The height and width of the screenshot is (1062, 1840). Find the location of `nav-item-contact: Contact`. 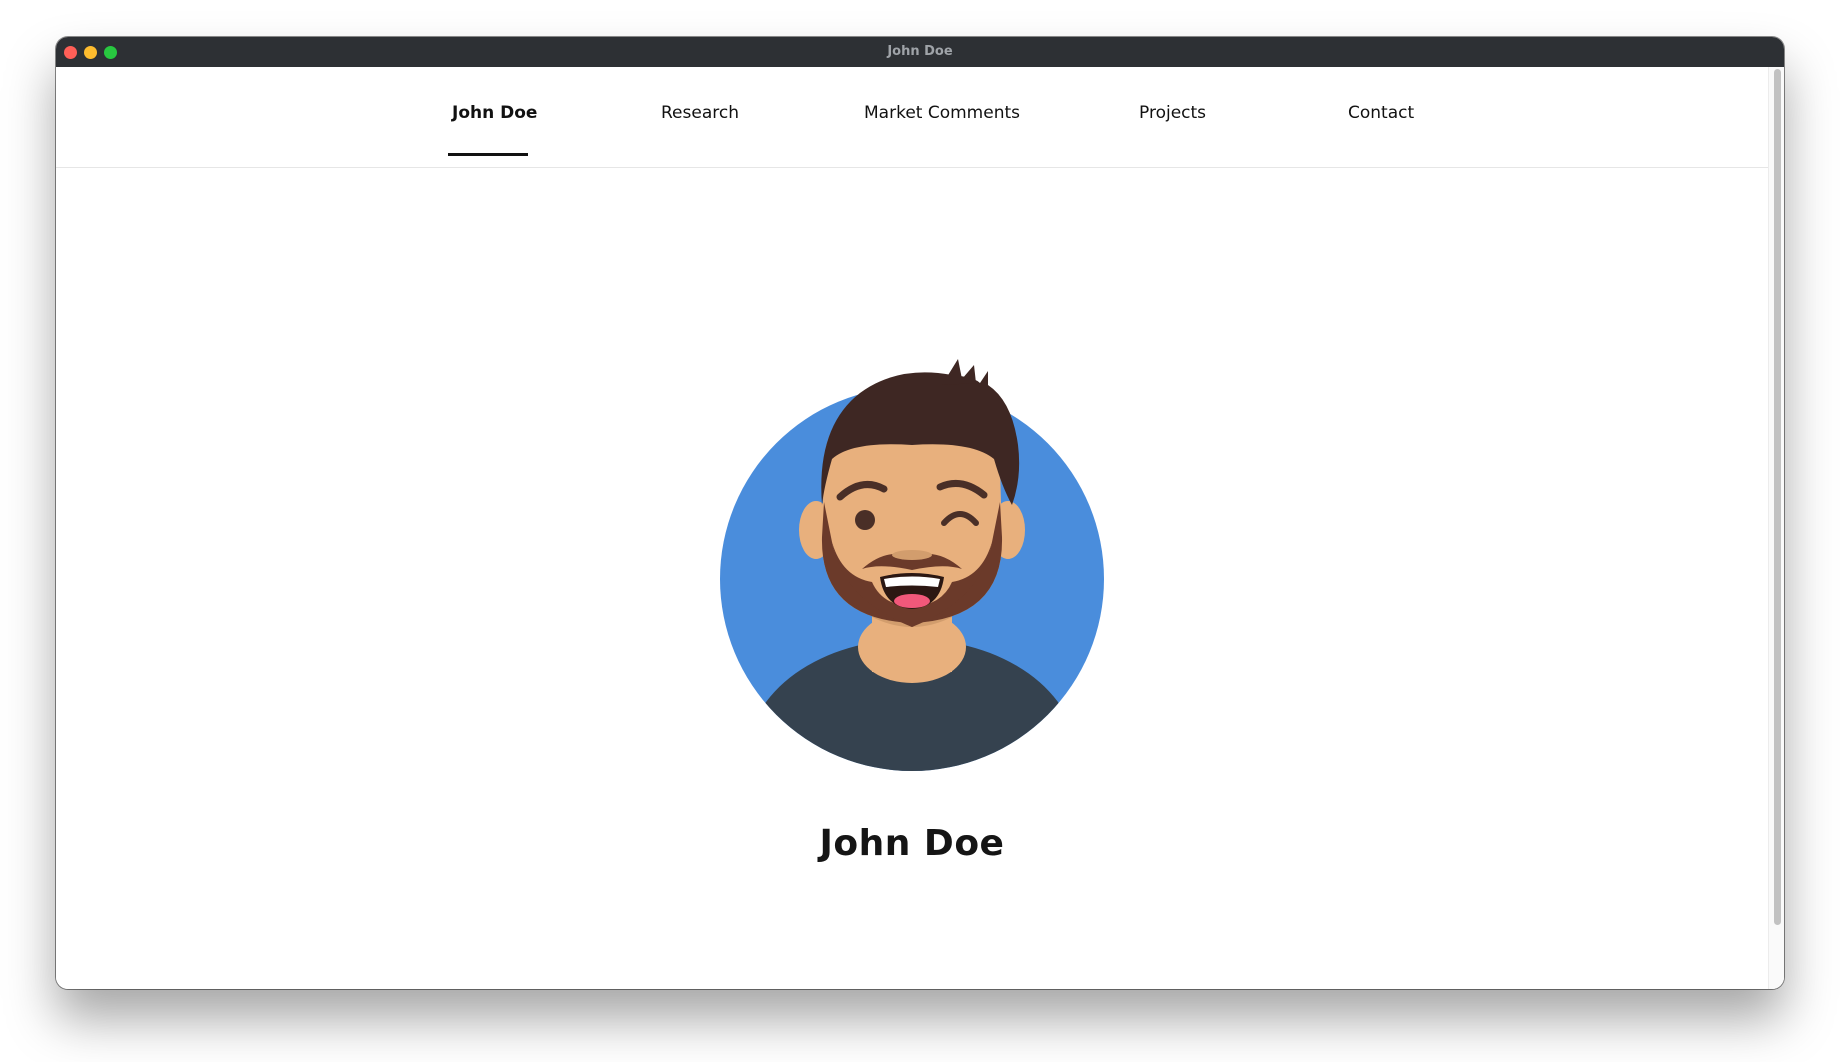

nav-item-contact: Contact is located at coordinates (1381, 123).